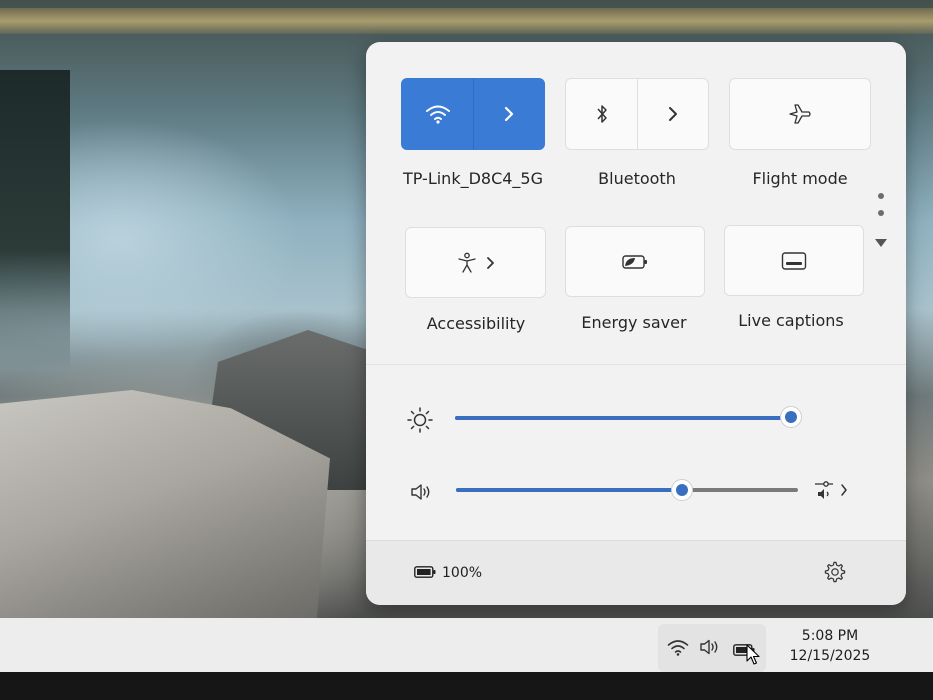 This screenshot has width=933, height=700. I want to click on brightness-slider-fill, so click(623, 418).